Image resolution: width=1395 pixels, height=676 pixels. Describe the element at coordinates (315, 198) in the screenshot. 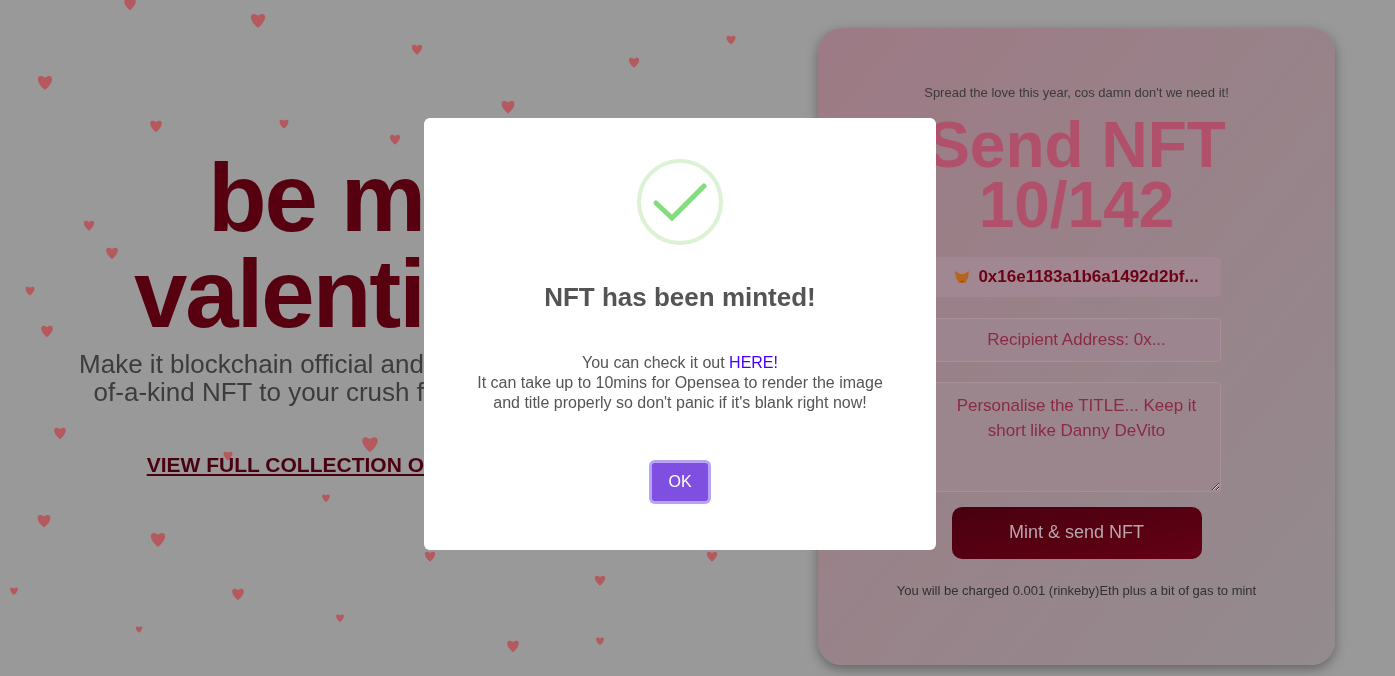

I see `hero-title-line: be m` at that location.